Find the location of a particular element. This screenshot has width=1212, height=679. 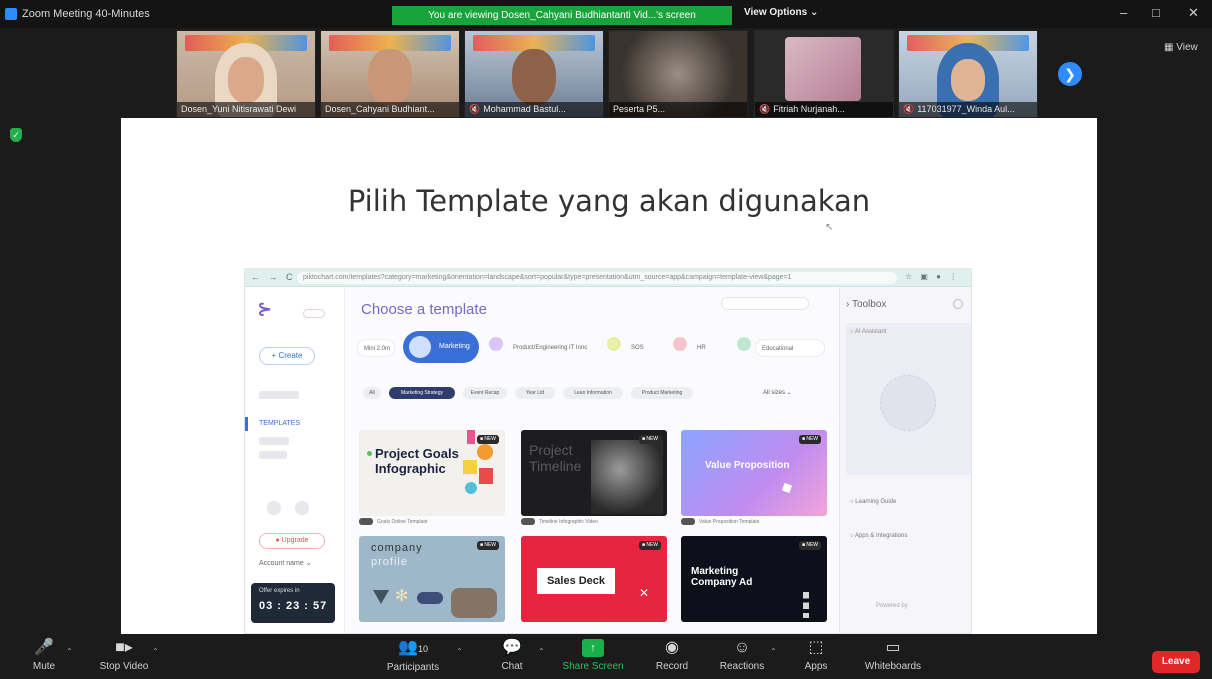

video-options-icon: ⌃ is located at coordinates (155, 651).